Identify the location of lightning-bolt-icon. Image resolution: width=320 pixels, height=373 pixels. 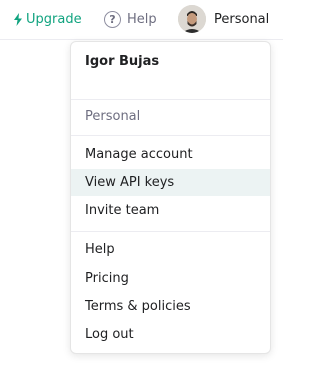
(18, 19).